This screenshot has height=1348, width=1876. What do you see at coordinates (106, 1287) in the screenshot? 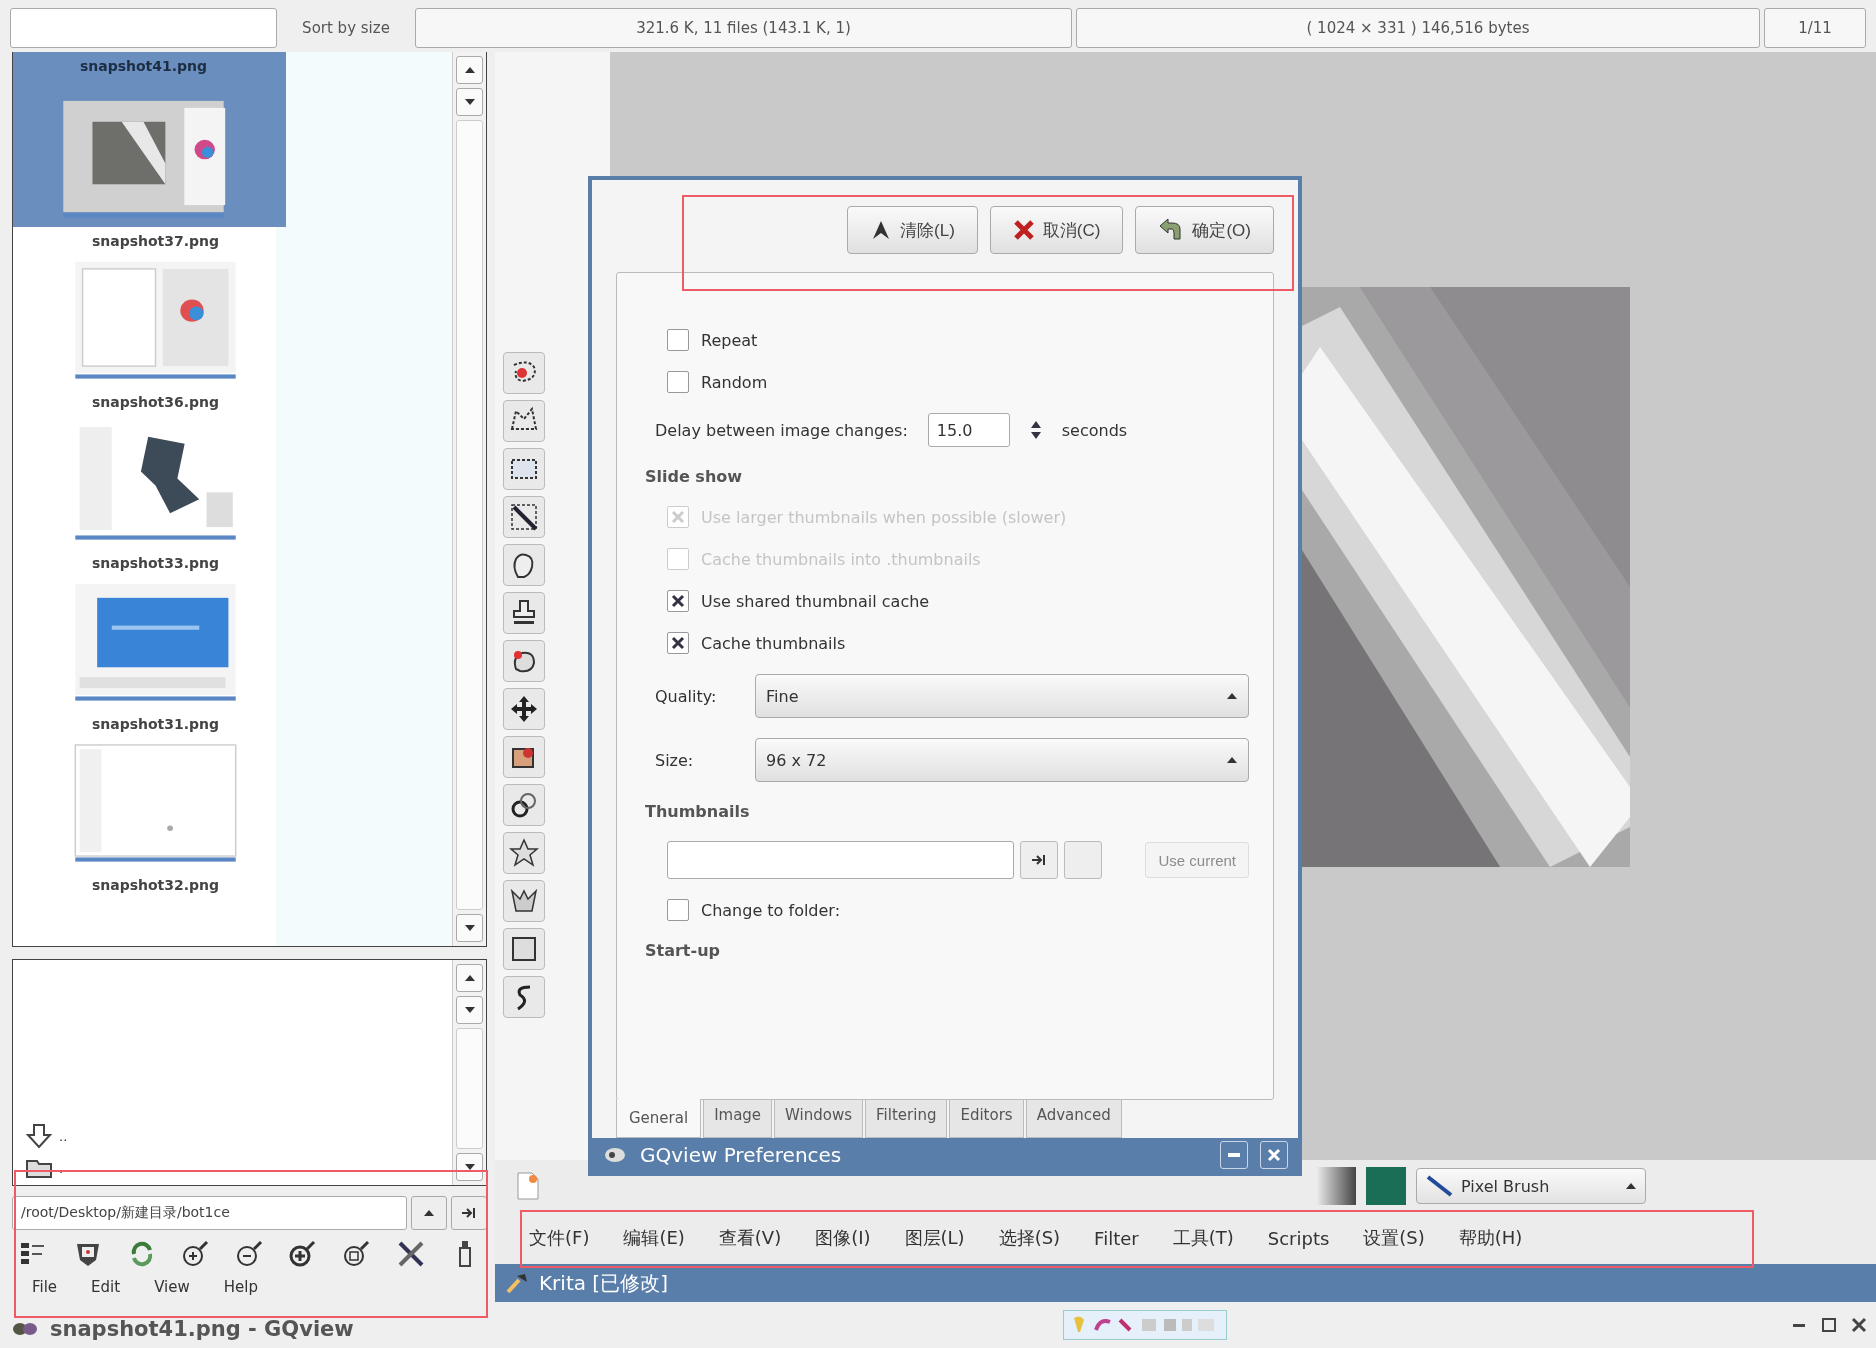
I see `menu-item: Edit` at bounding box center [106, 1287].